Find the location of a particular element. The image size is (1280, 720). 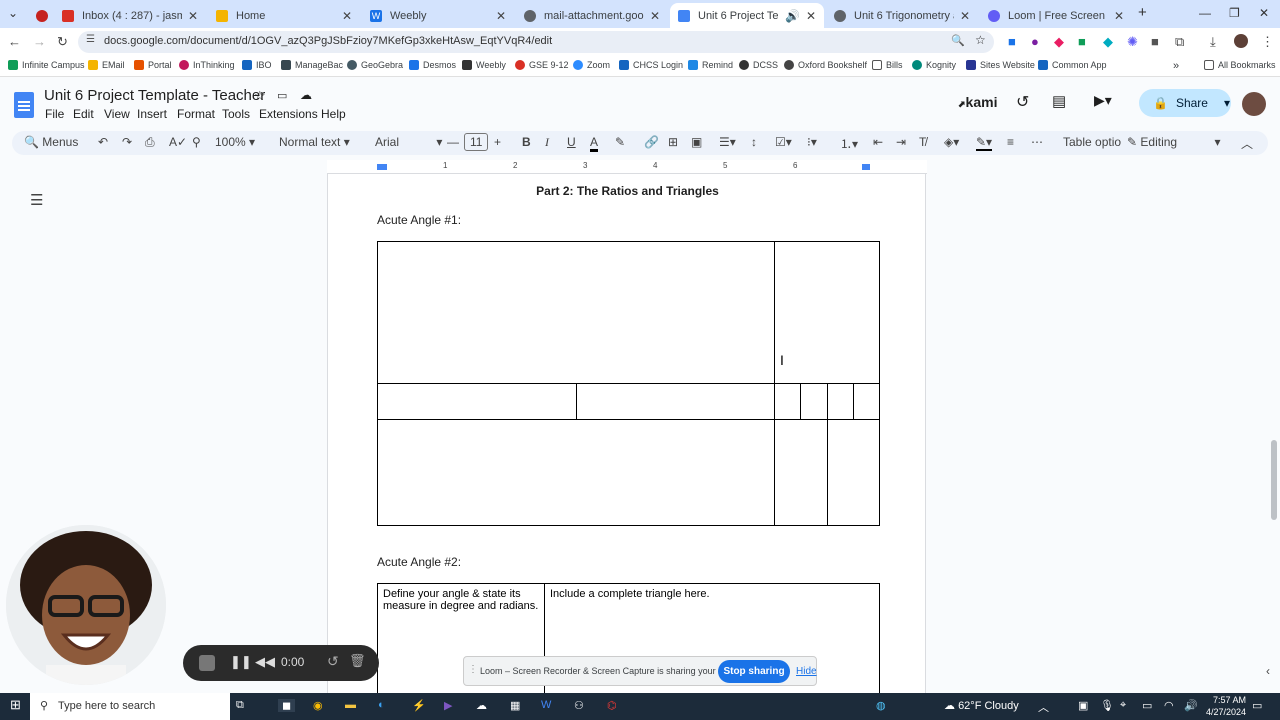

bookmark-item: GeoGebra is located at coordinates (375, 65).